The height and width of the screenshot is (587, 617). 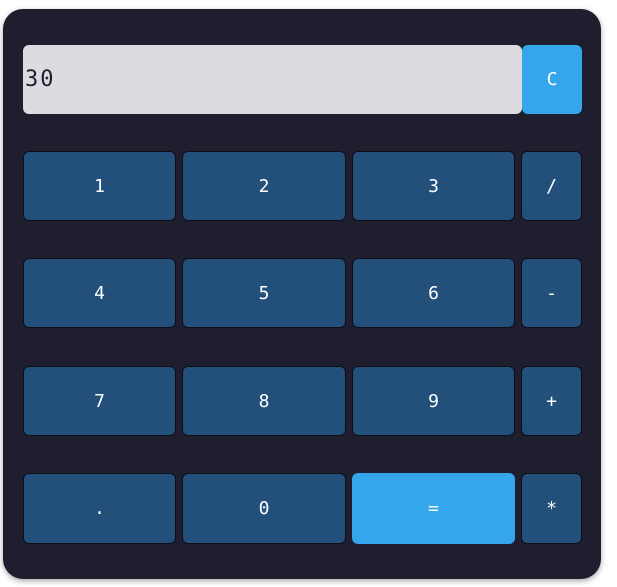 What do you see at coordinates (433, 293) in the screenshot?
I see `digit-6-button: 6` at bounding box center [433, 293].